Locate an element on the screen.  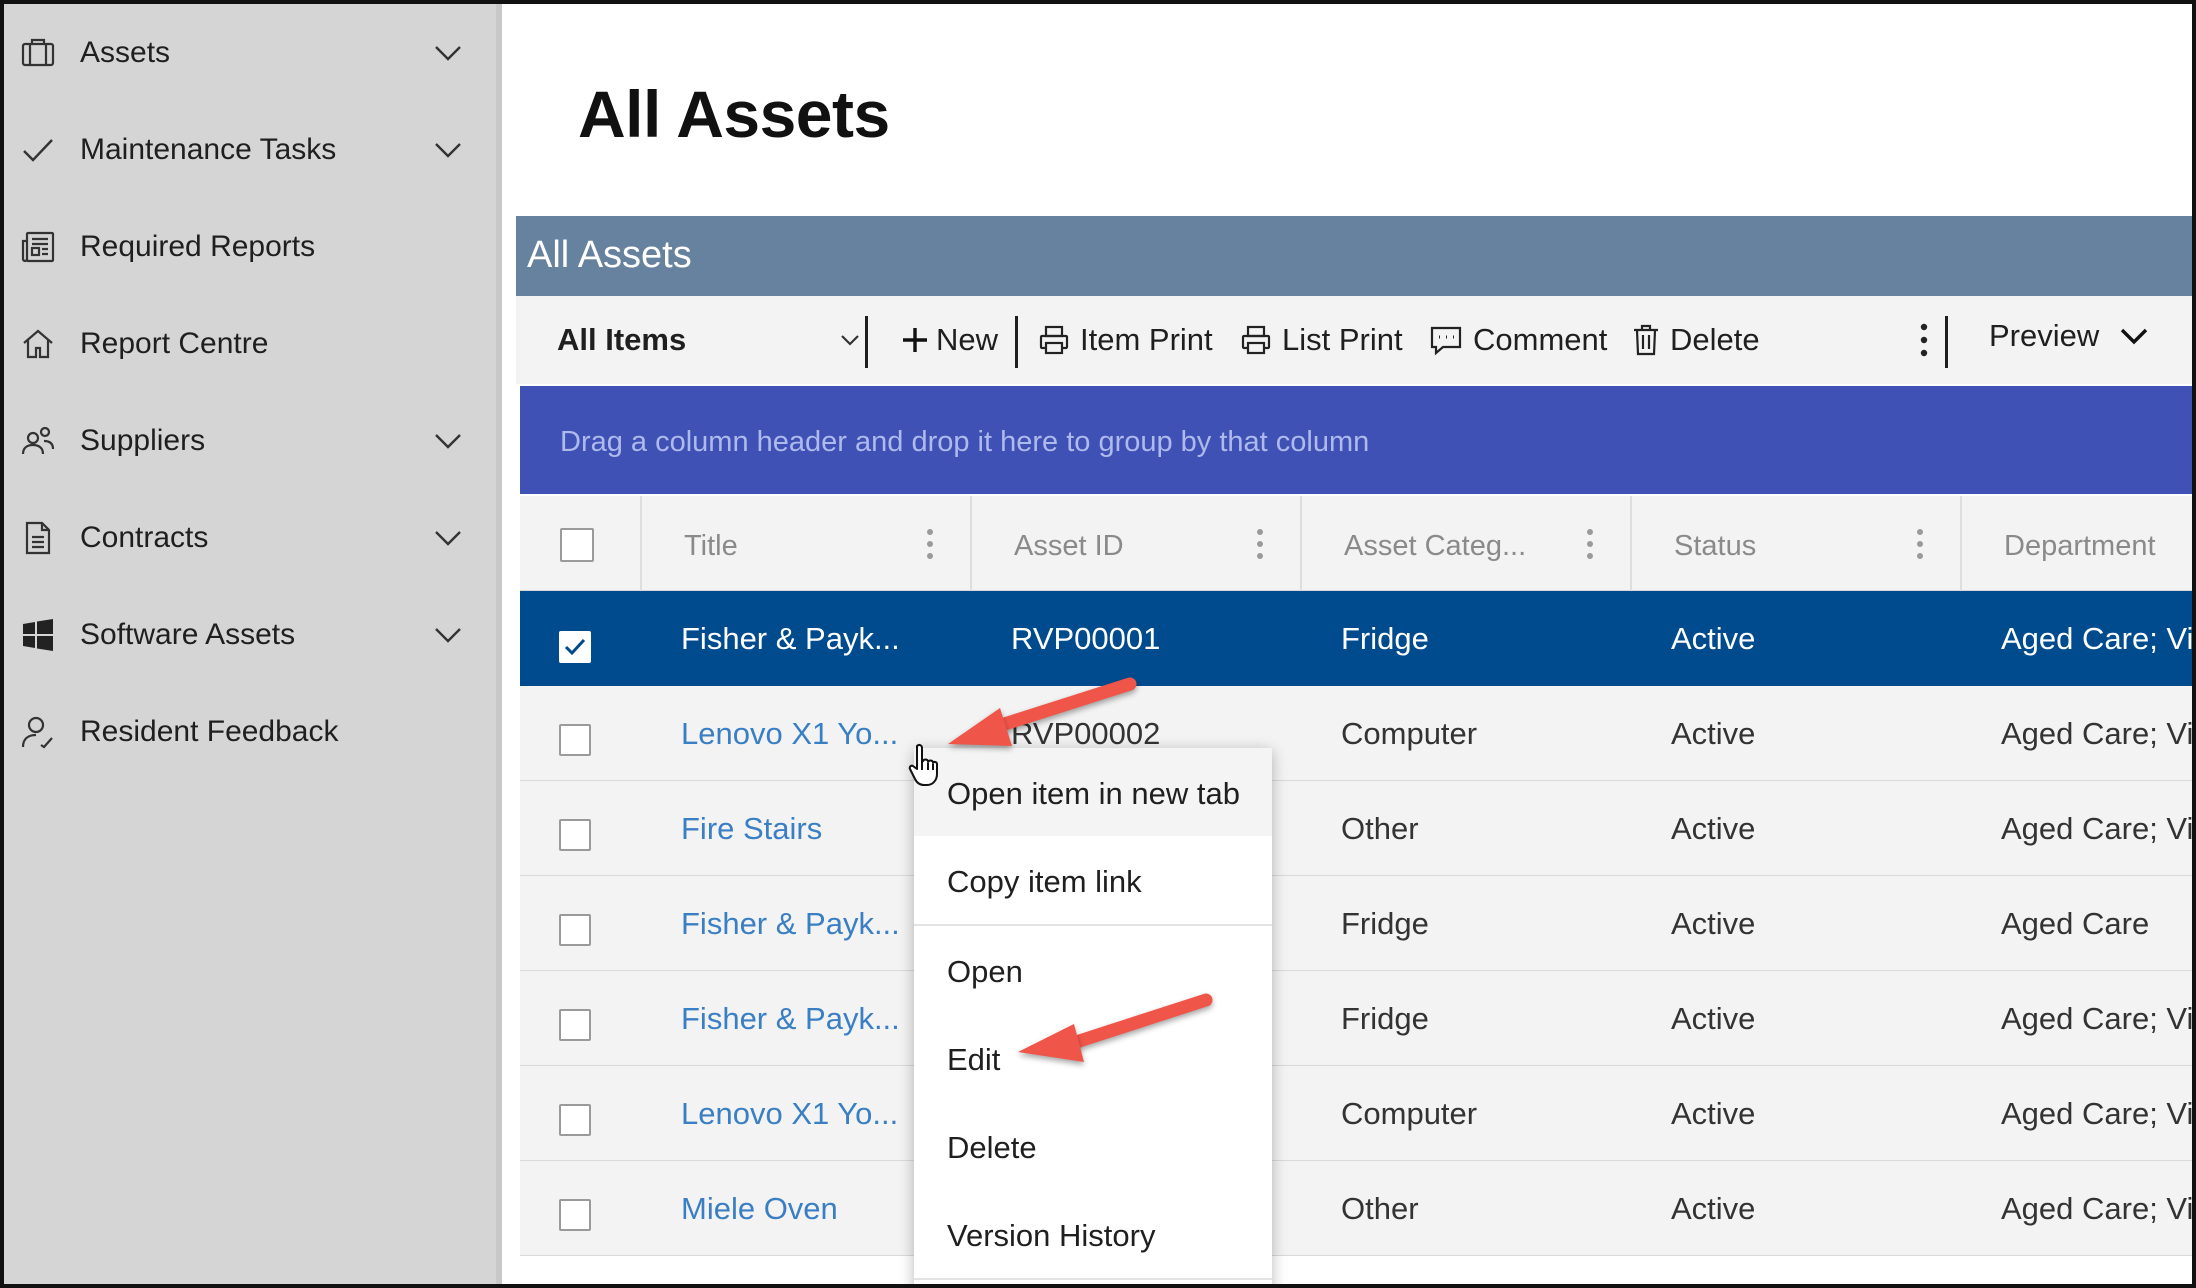
comment-label: Comment is located at coordinates (1540, 339).